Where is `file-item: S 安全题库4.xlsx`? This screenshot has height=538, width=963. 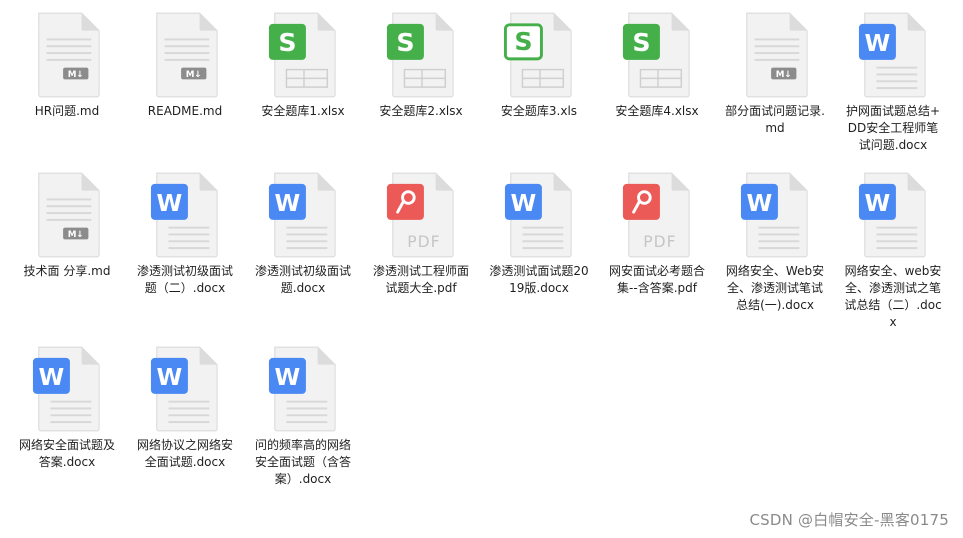
file-item: S 安全题库4.xlsx is located at coordinates (657, 86).